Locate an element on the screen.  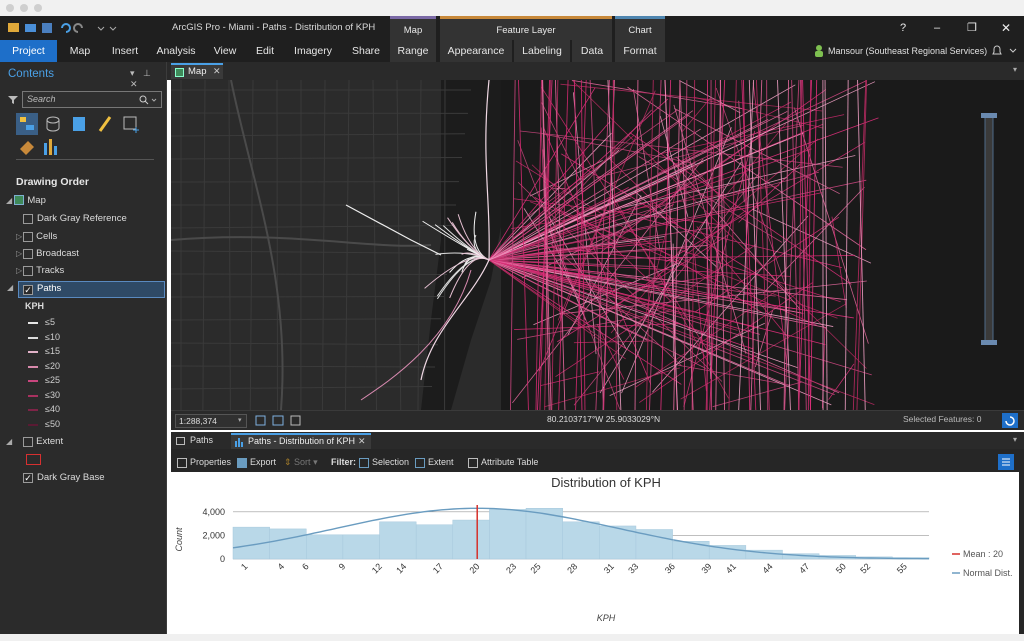
layer-paths-selected: ◢ ✓ Paths is located at coordinates (86, 289).